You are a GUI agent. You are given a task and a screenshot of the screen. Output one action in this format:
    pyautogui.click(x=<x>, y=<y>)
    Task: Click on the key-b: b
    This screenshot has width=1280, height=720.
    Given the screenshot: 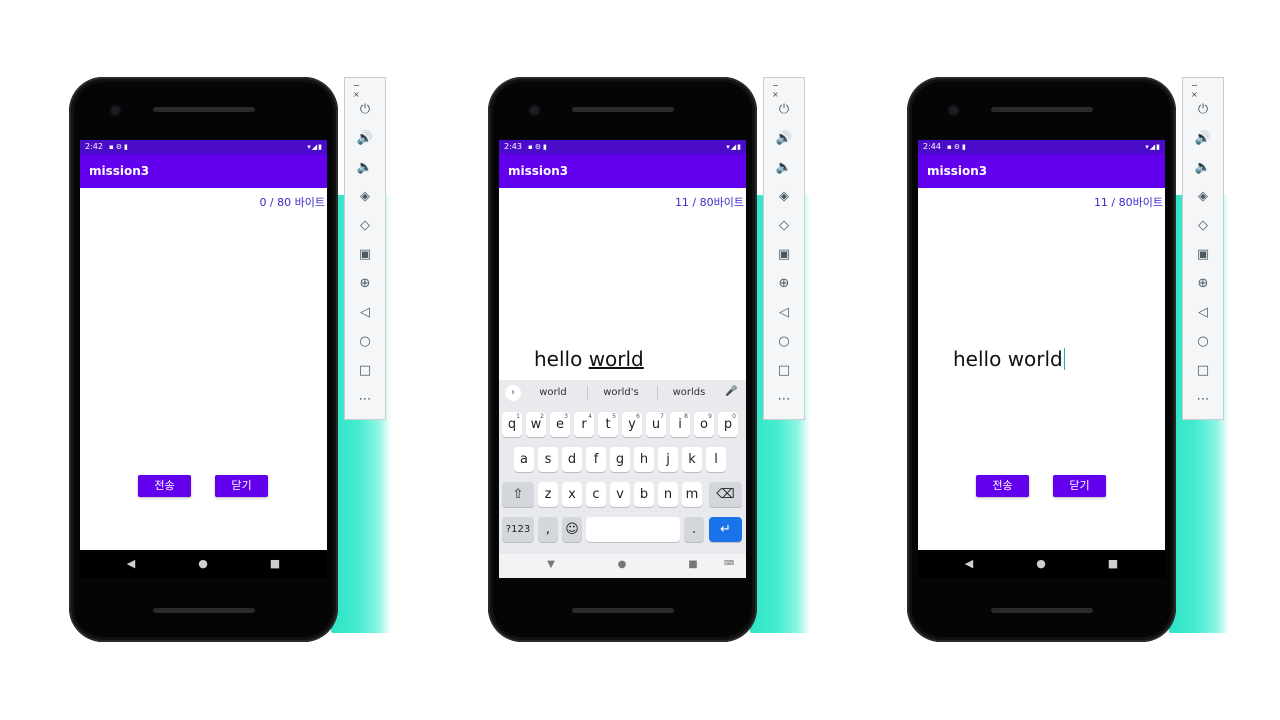 What is the action you would take?
    pyautogui.click(x=644, y=494)
    